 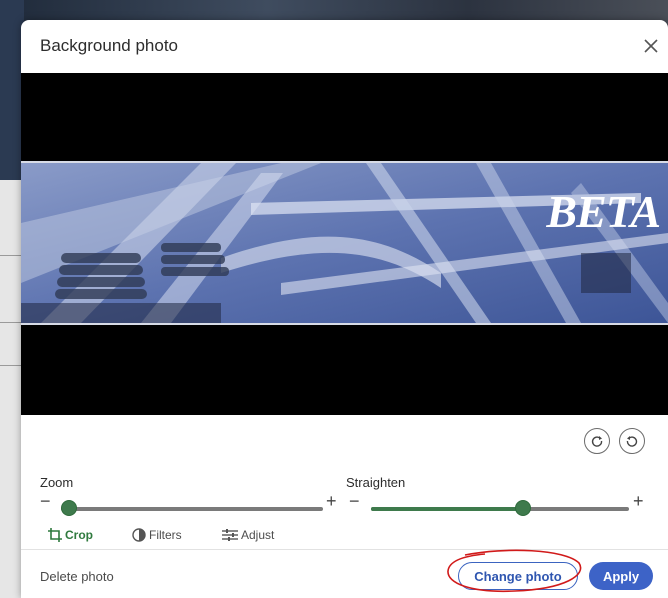 I want to click on change-photo-button: Change photo, so click(x=518, y=576).